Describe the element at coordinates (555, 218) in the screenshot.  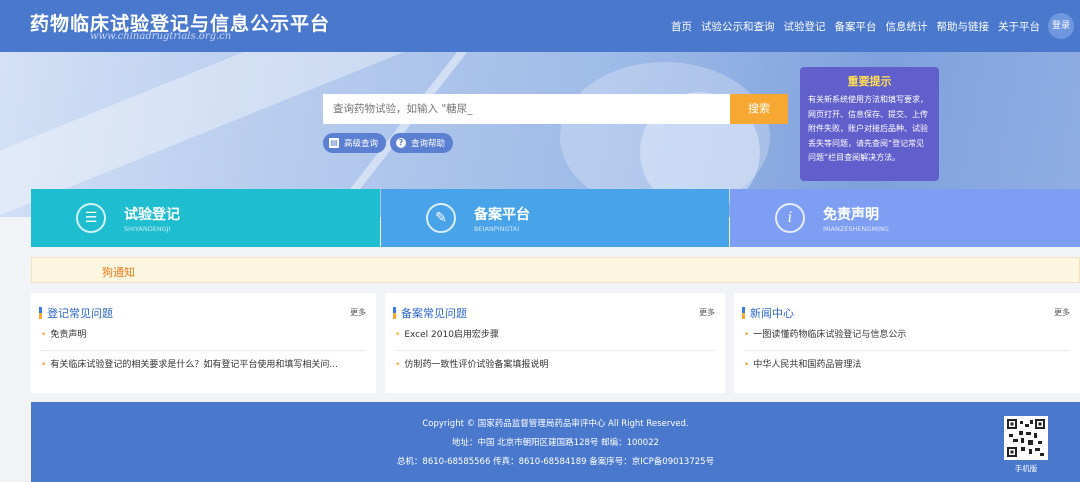
I see `tile-filing-platform: ✎ 备案平台 BEIANPINGTAI` at that location.